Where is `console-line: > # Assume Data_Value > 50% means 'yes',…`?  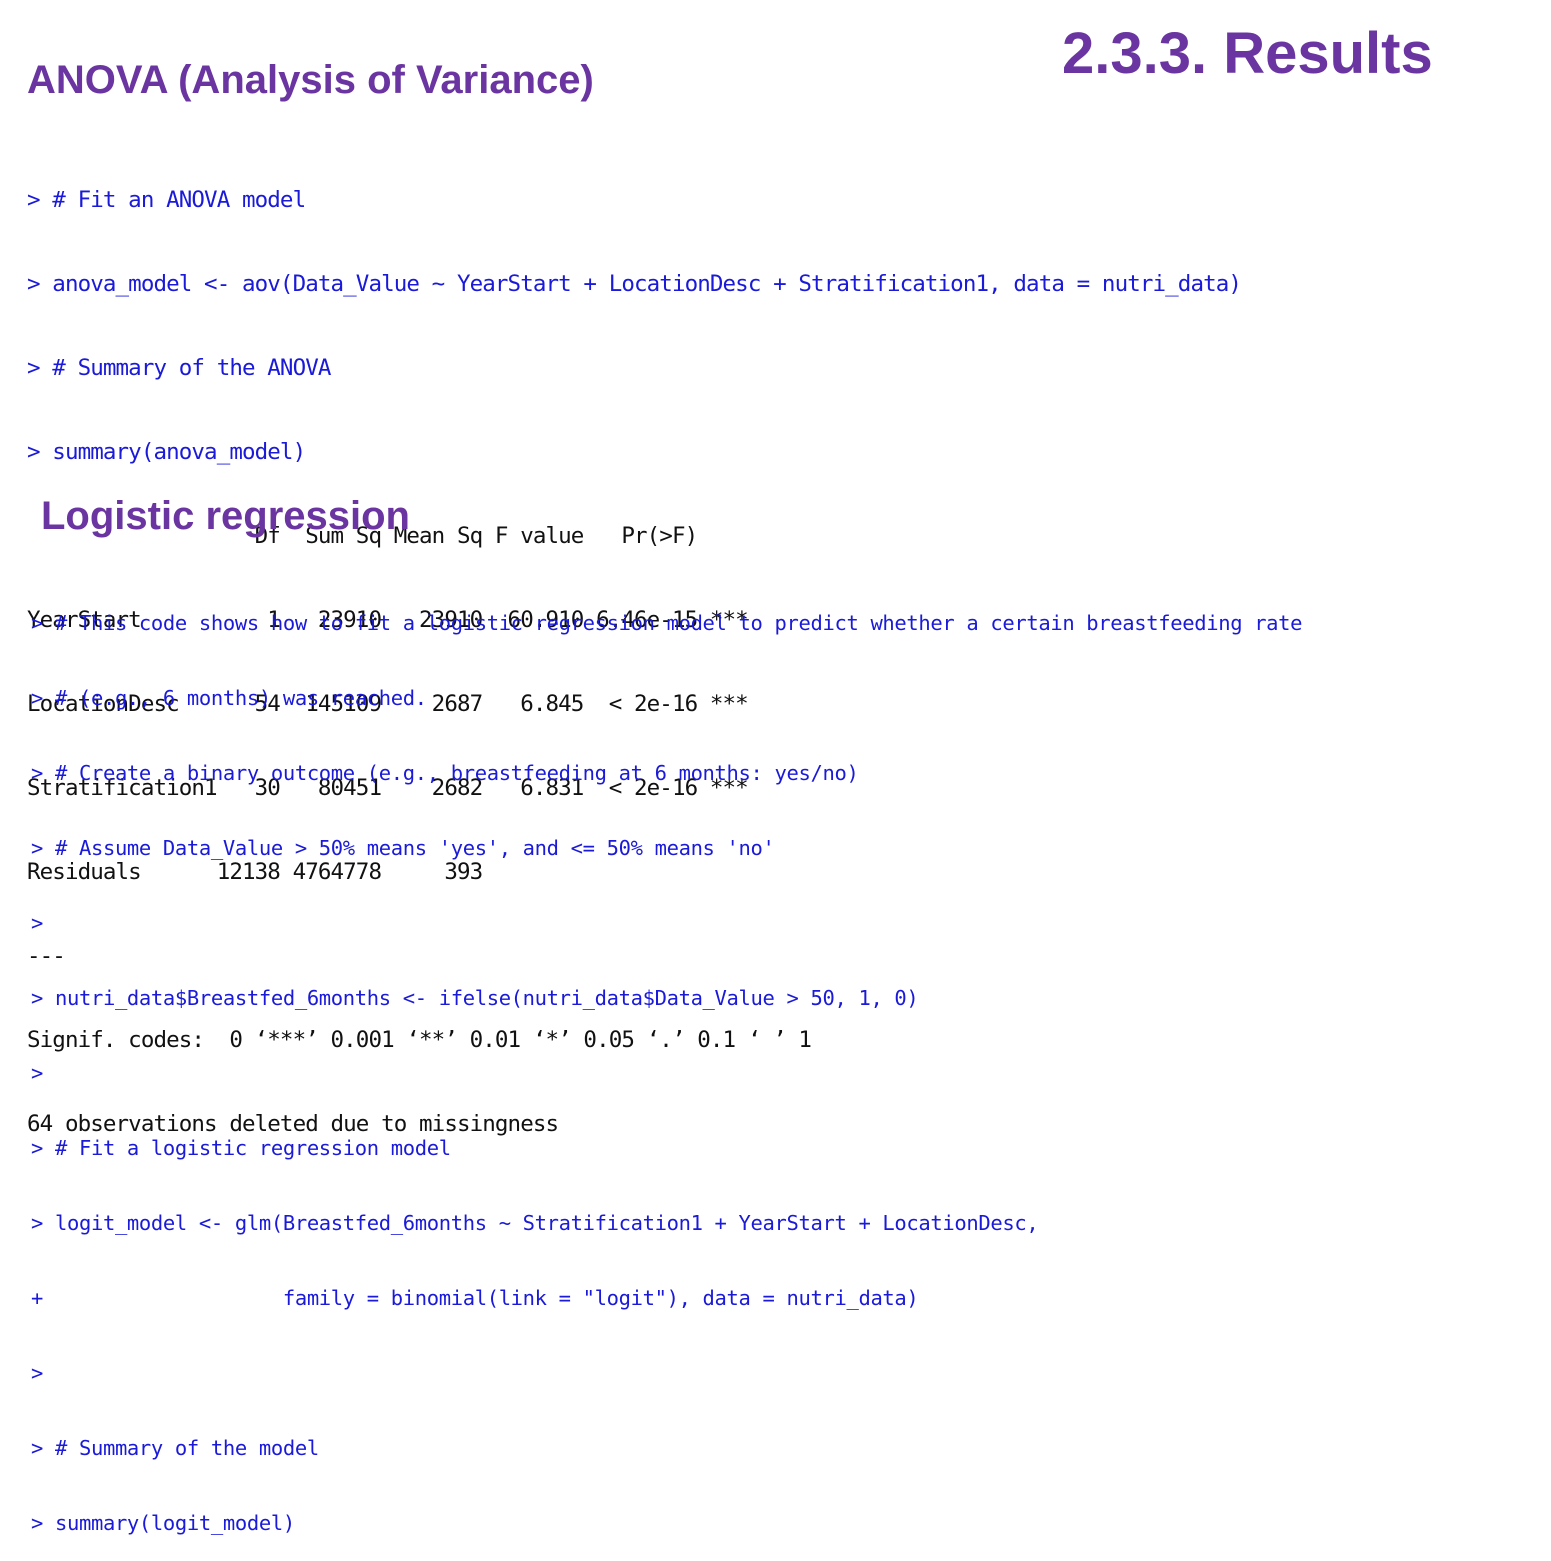 console-line: > # Assume Data_Value > 50% means 'yes',… is located at coordinates (403, 848).